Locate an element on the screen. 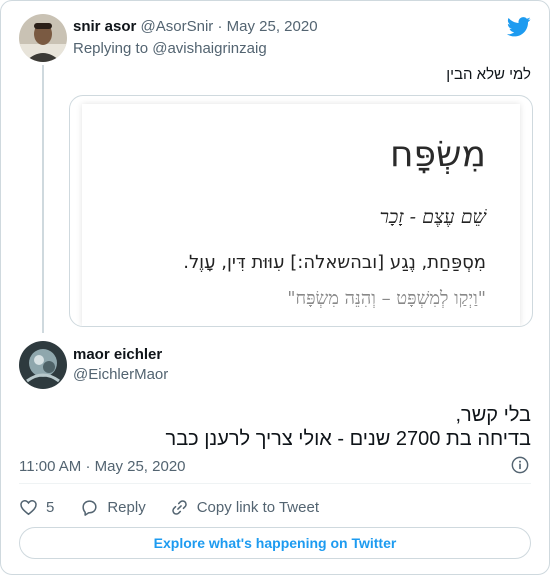 Image resolution: width=550 pixels, height=575 pixels. replying-to-handle: @avishaigrinzaig is located at coordinates (209, 48).